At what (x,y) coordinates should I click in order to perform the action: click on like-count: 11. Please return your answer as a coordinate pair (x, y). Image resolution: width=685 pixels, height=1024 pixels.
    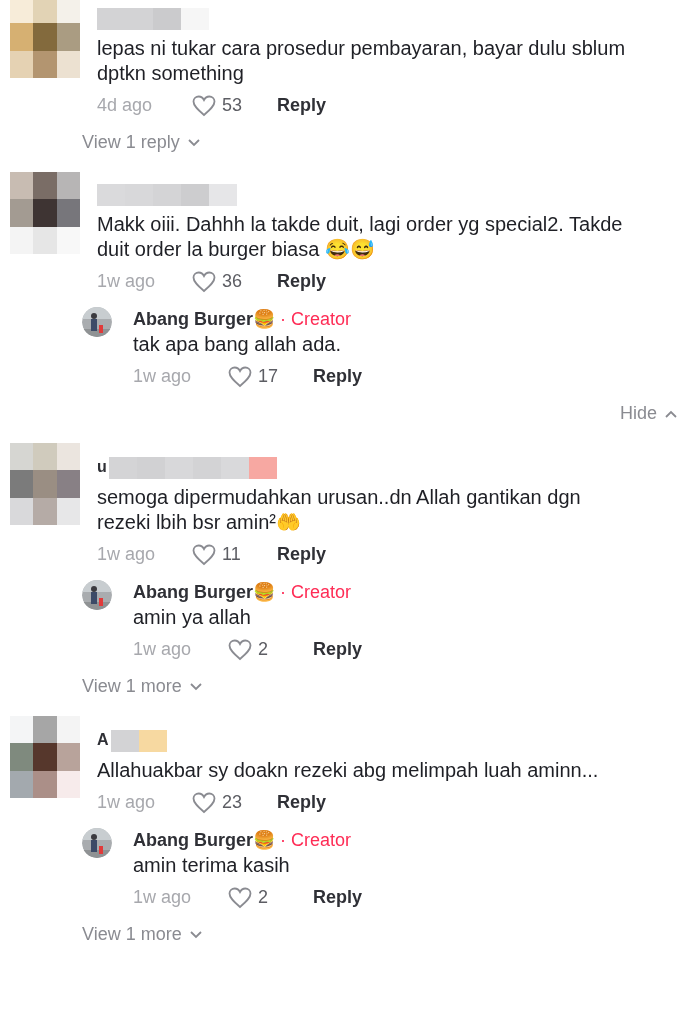
    Looking at the image, I should click on (231, 554).